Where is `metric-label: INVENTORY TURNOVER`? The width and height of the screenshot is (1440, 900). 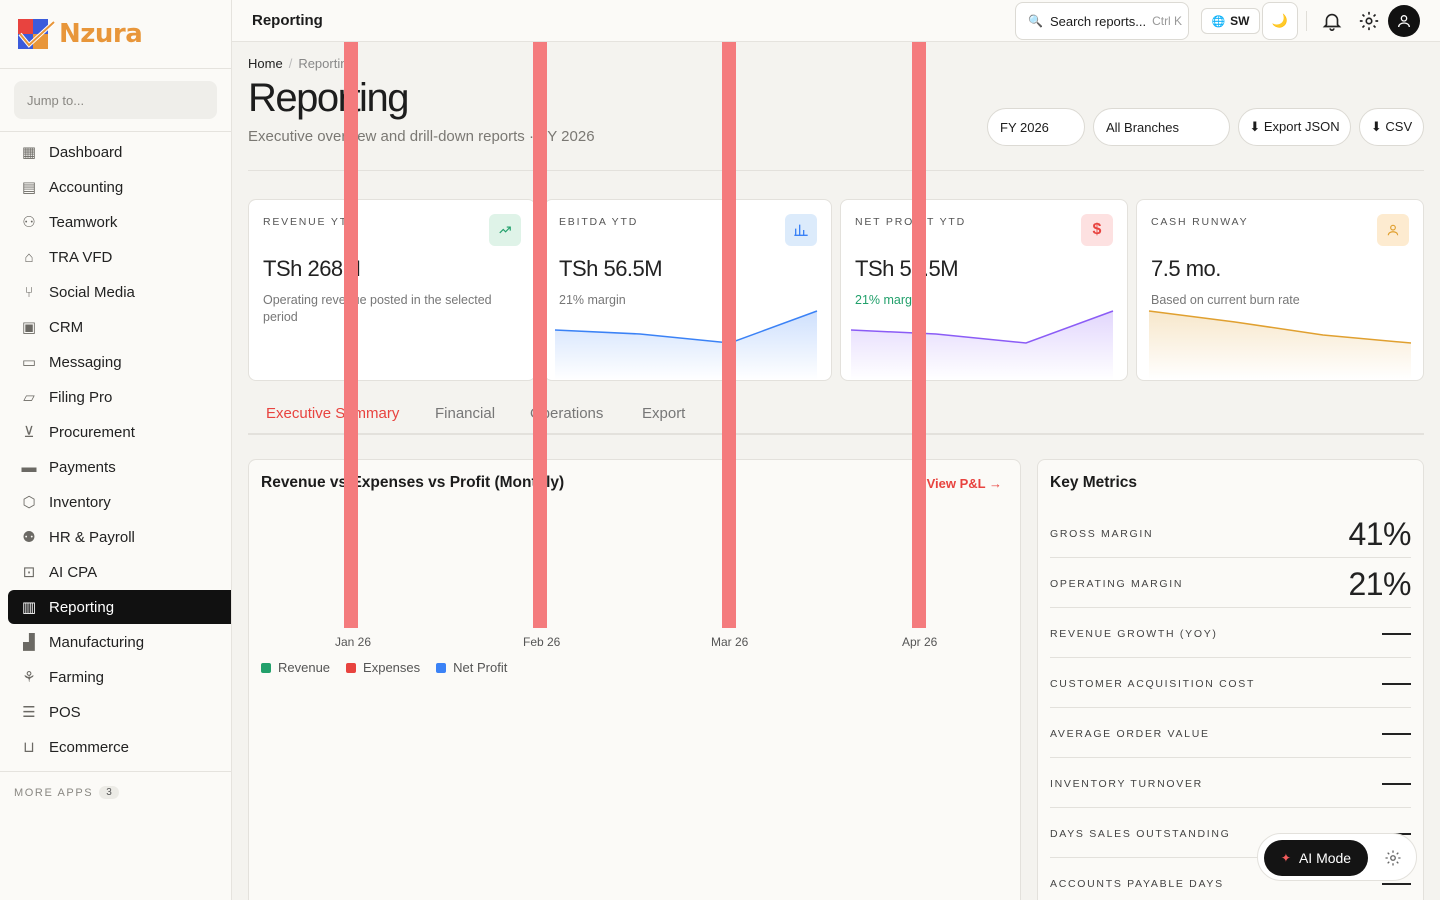 metric-label: INVENTORY TURNOVER is located at coordinates (1126, 784).